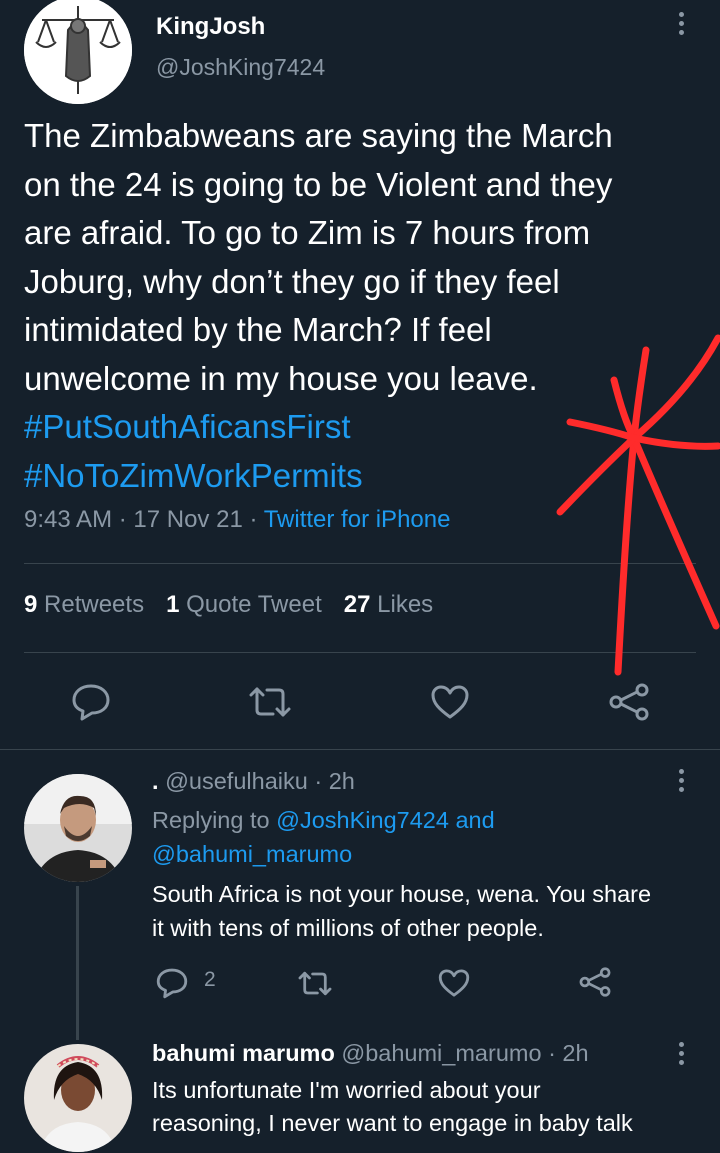  I want to click on reply-author-name: ., so click(155, 781).